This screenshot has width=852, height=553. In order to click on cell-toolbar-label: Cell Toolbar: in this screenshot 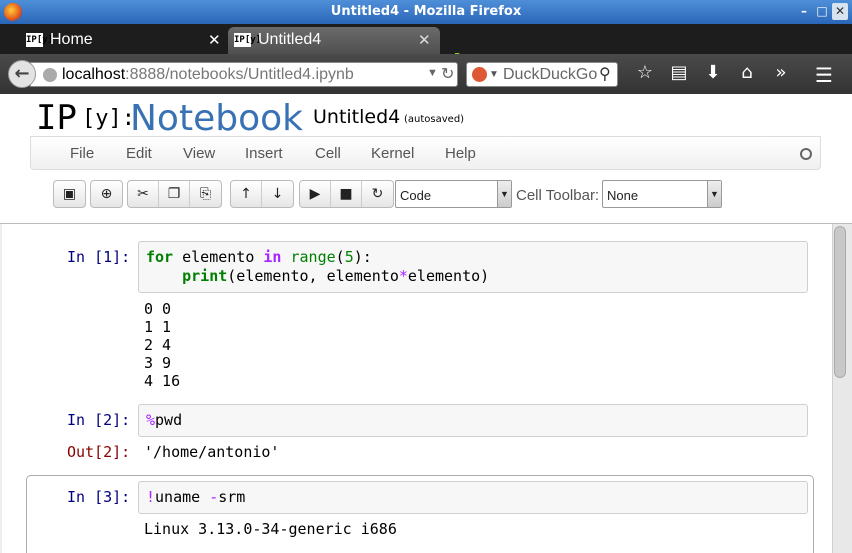, I will do `click(558, 195)`.